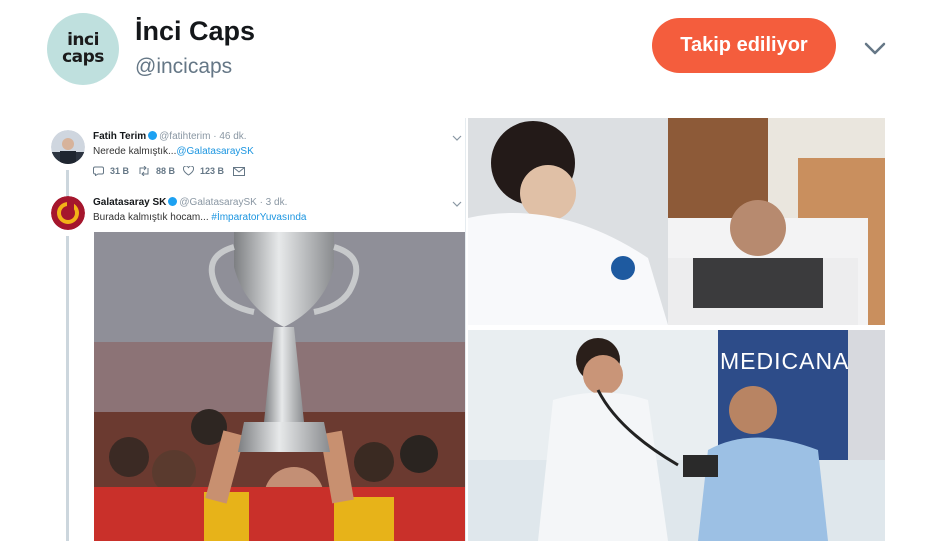  I want to click on dm-action, so click(255, 171).